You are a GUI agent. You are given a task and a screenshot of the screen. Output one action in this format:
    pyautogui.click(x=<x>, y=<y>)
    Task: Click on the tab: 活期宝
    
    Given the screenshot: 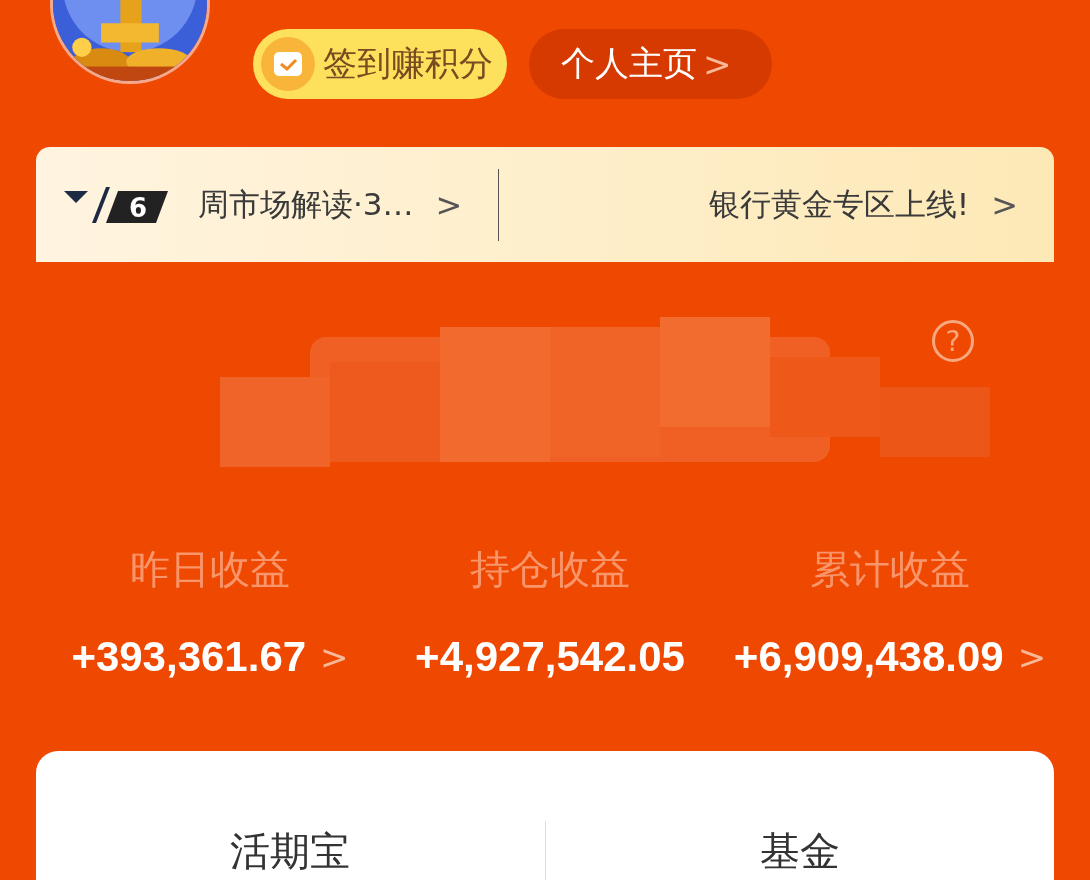 What is the action you would take?
    pyautogui.click(x=290, y=850)
    